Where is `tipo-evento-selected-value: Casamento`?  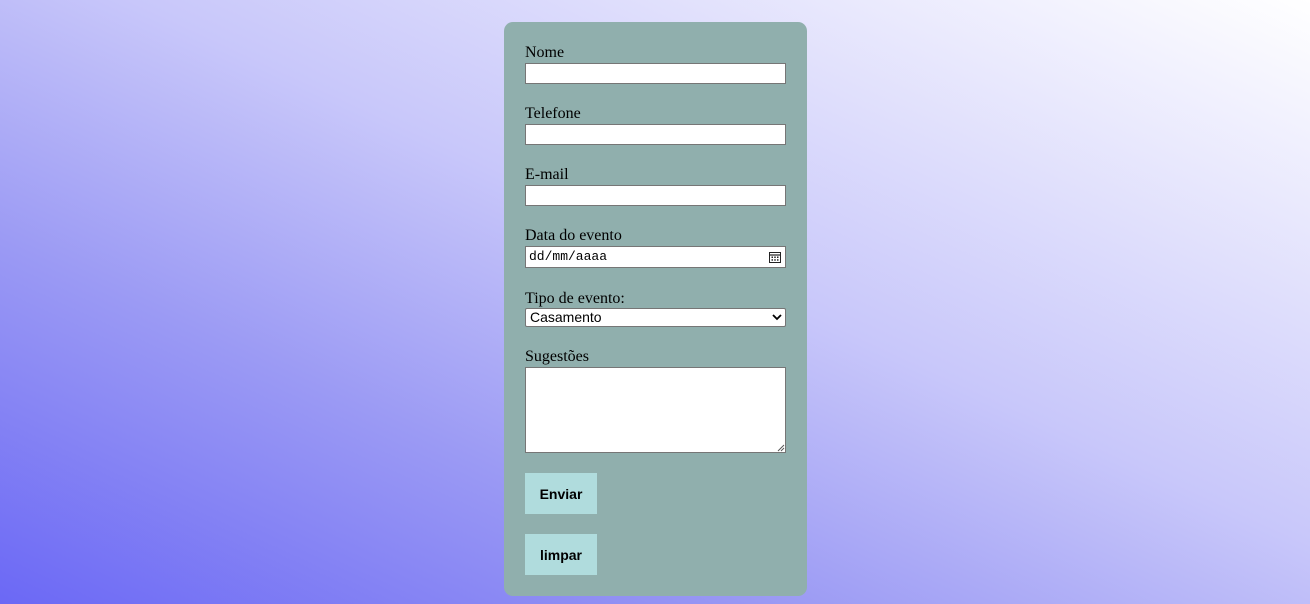
tipo-evento-selected-value: Casamento is located at coordinates (566, 317).